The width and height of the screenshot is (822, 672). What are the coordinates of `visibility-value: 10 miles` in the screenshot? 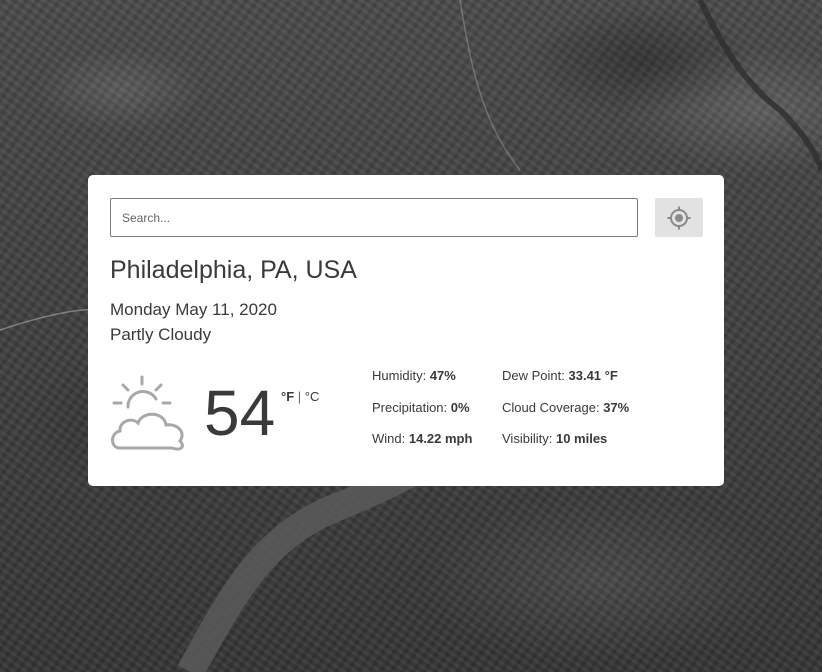 It's located at (581, 438).